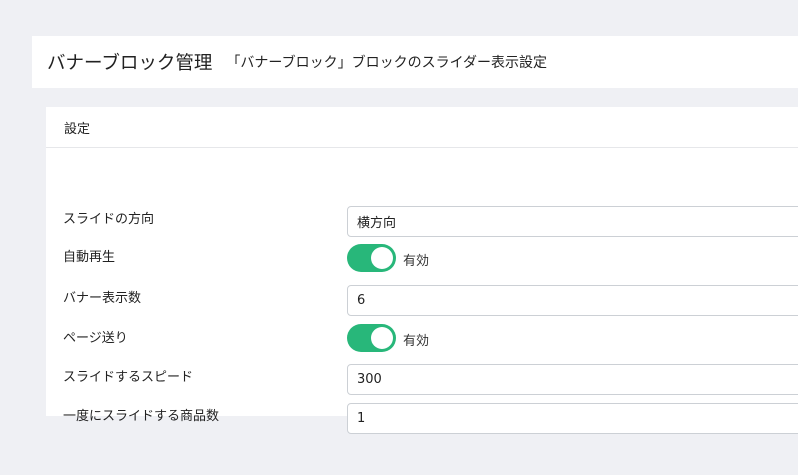 This screenshot has height=475, width=798. What do you see at coordinates (102, 298) in the screenshot?
I see `banner-count-label: バナー表示数` at bounding box center [102, 298].